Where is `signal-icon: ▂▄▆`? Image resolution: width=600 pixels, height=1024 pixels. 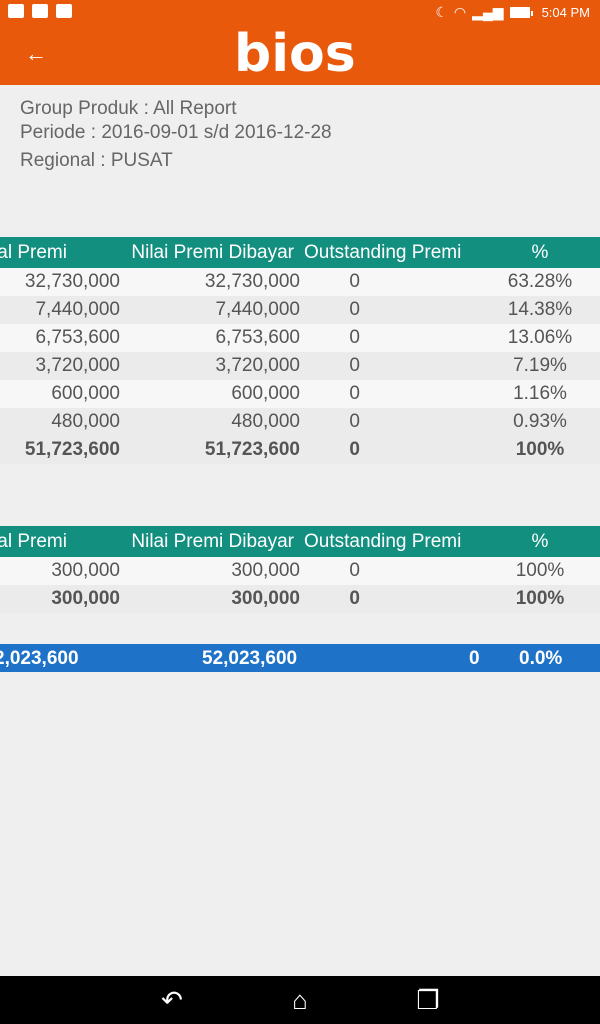 signal-icon: ▂▄▆ is located at coordinates (488, 12).